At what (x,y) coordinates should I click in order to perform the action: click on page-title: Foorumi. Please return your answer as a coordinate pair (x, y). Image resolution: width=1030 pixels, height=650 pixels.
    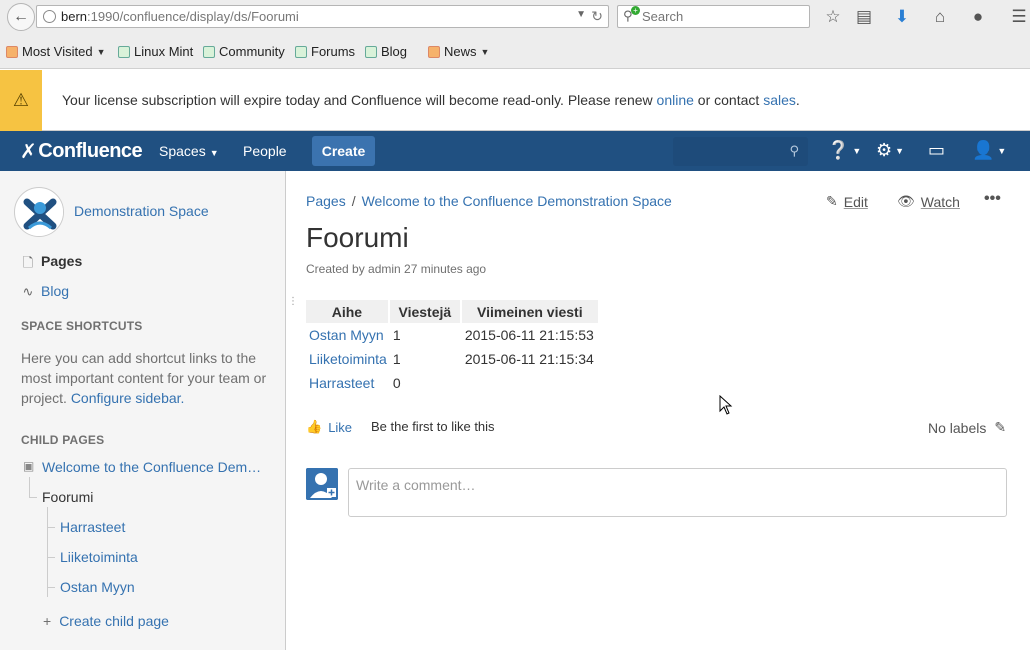
    Looking at the image, I should click on (357, 237).